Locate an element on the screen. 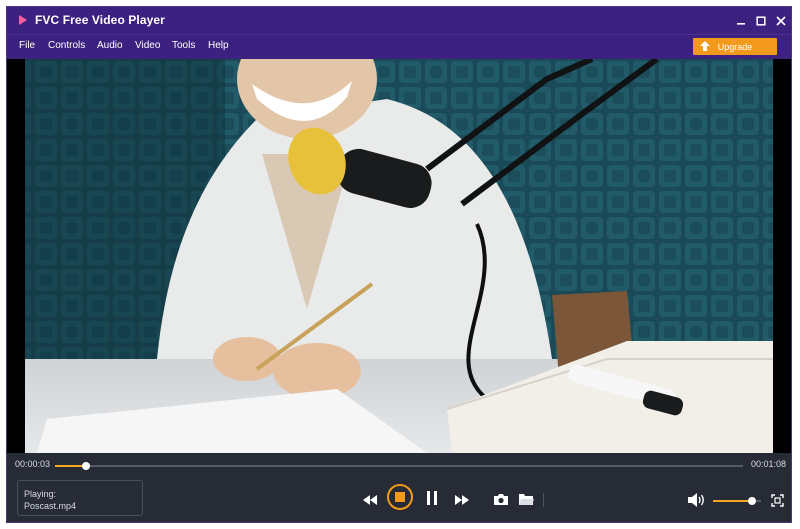 This screenshot has width=800, height=529. menu-video: Video is located at coordinates (147, 45).